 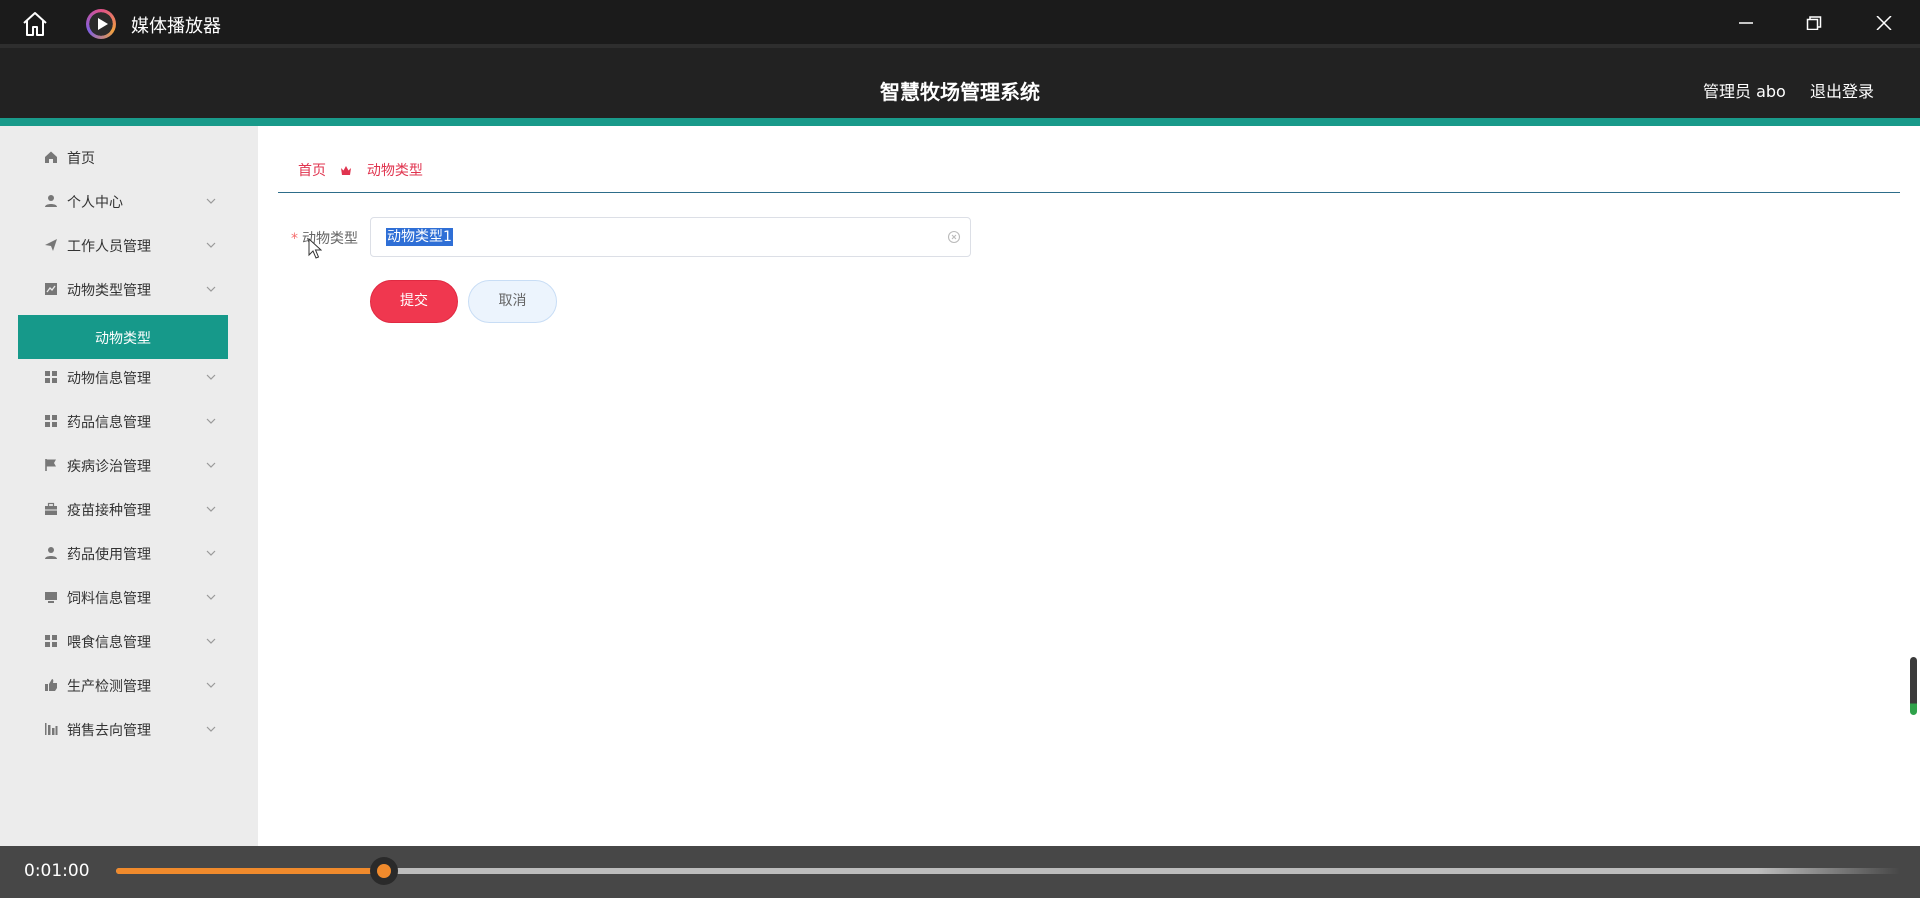 I want to click on restore-icon, so click(x=1814, y=23).